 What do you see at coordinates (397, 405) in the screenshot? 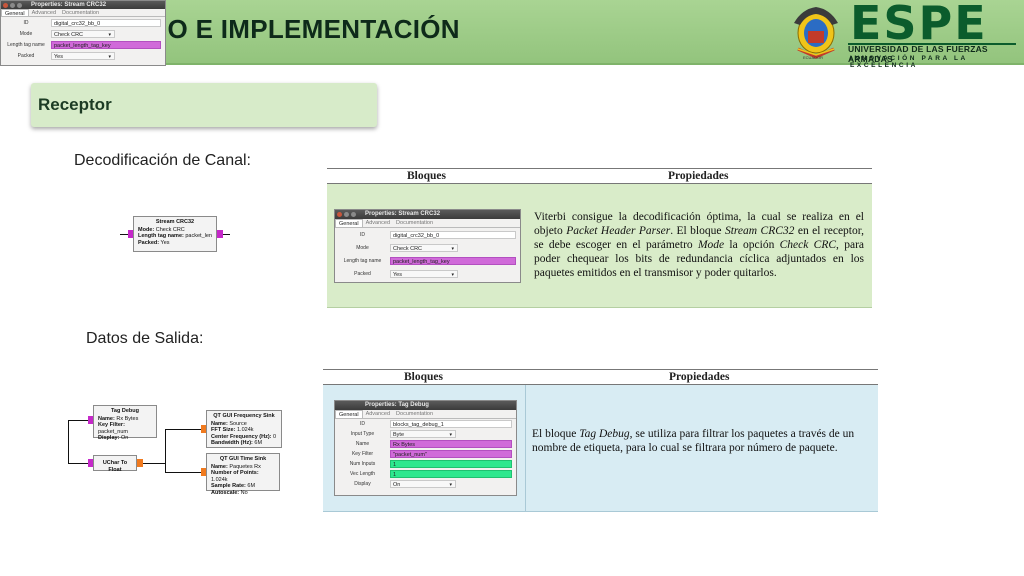
I see `window-title: Properties: Tag Debug` at bounding box center [397, 405].